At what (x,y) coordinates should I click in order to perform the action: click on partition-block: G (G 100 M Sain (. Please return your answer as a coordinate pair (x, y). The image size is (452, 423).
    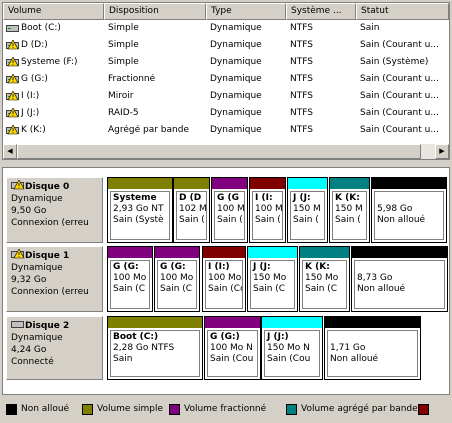
    Looking at the image, I should click on (229, 210).